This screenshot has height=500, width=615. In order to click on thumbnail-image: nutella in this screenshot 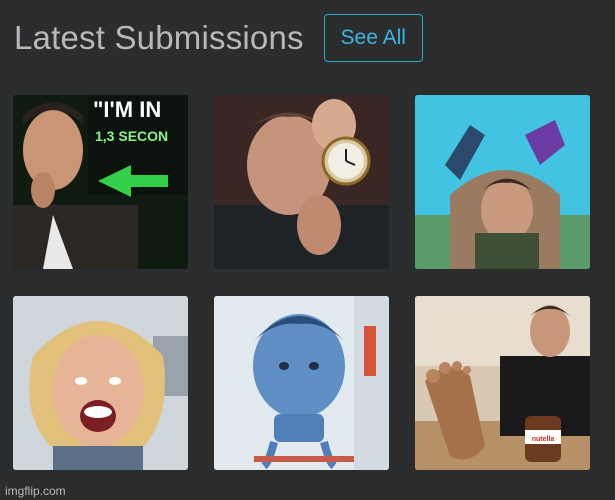, I will do `click(502, 383)`.